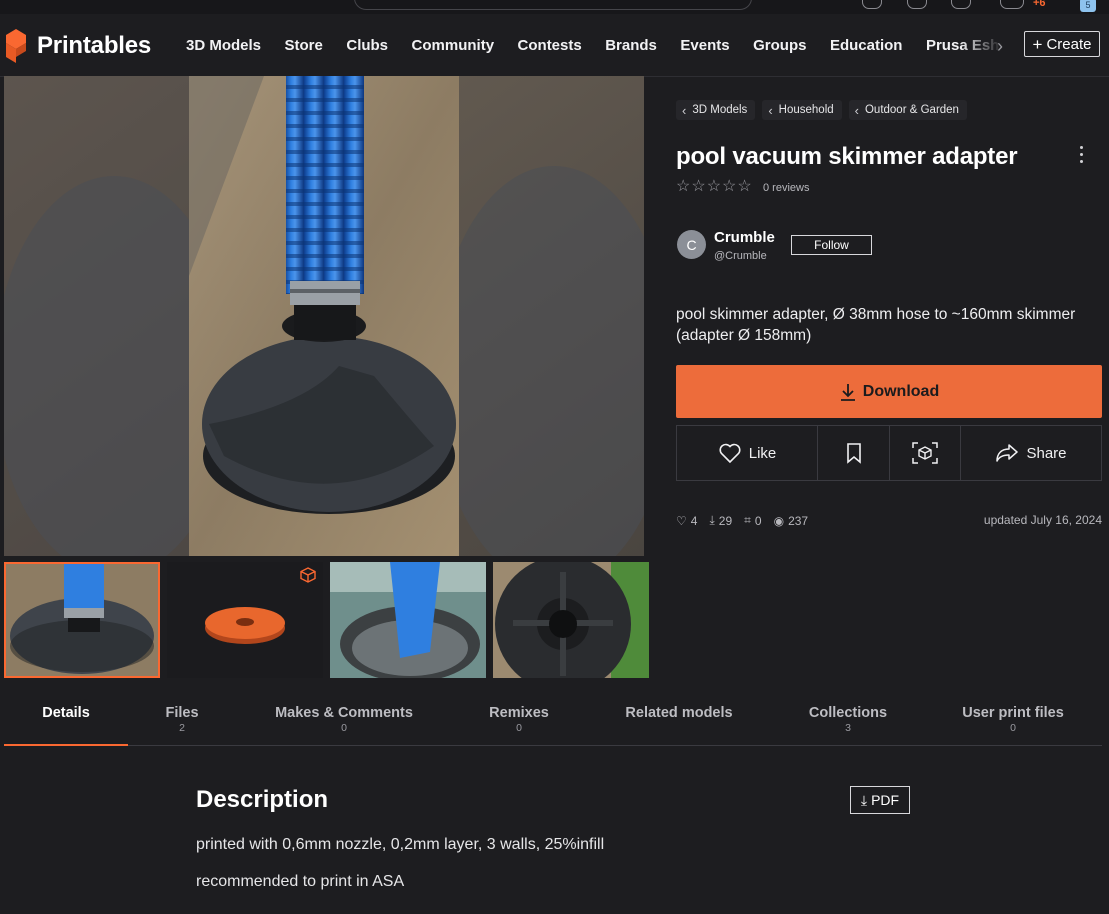 The height and width of the screenshot is (914, 1109). Describe the element at coordinates (885, 800) in the screenshot. I see `pdf-label: PDF` at that location.